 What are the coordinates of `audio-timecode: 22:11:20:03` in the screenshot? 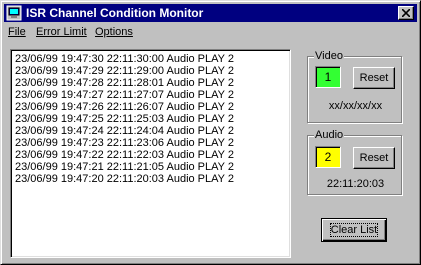 It's located at (355, 184).